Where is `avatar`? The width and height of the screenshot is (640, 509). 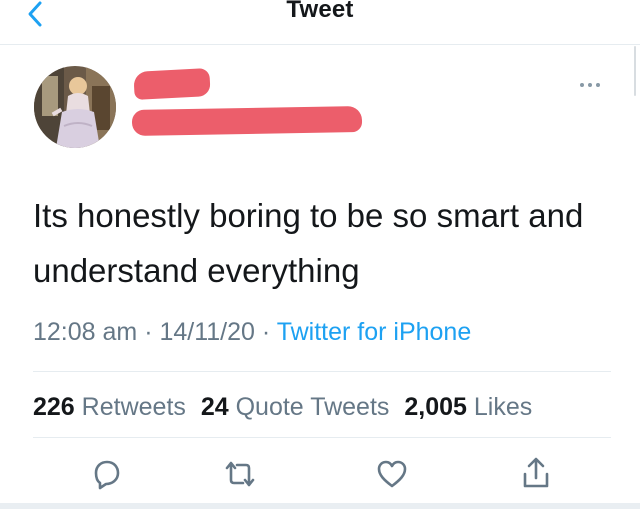
avatar is located at coordinates (75, 107).